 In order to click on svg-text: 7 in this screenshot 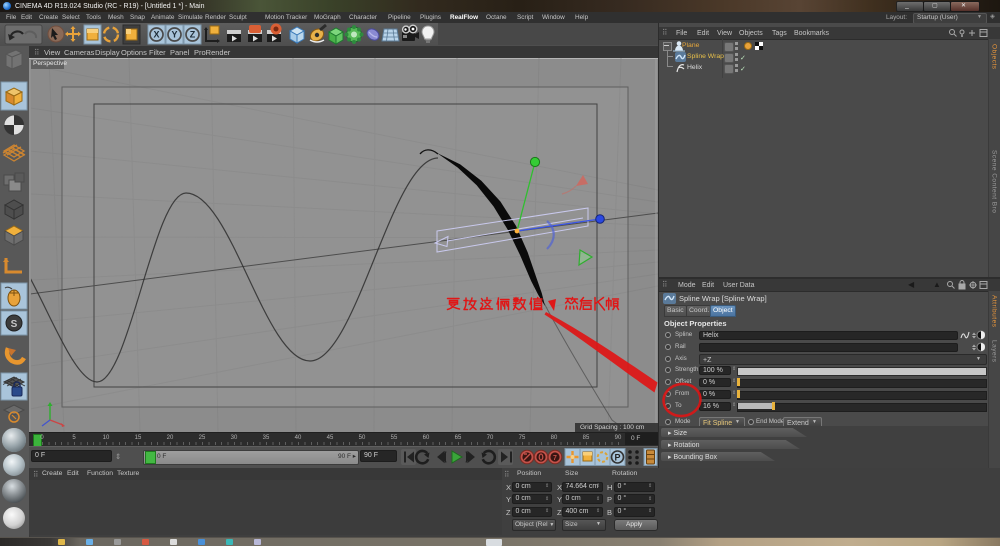, I will do `click(555, 458)`.